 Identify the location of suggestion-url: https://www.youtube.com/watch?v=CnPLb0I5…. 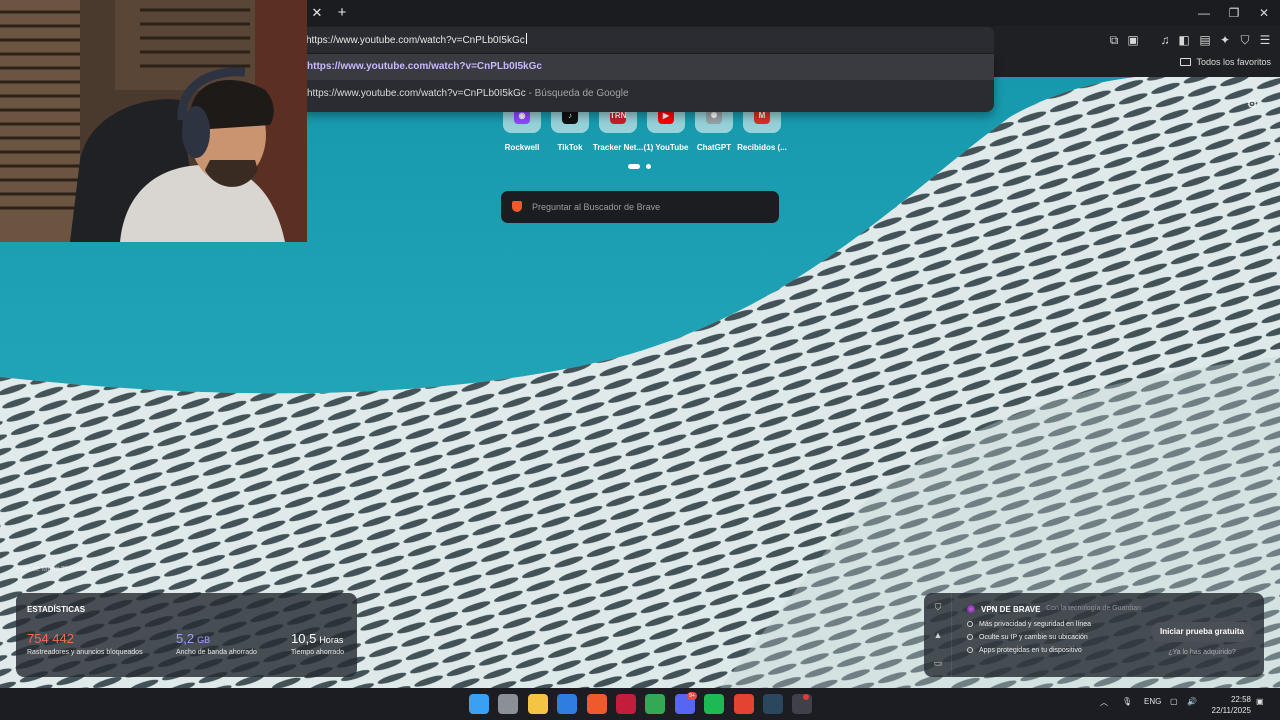
(647, 67).